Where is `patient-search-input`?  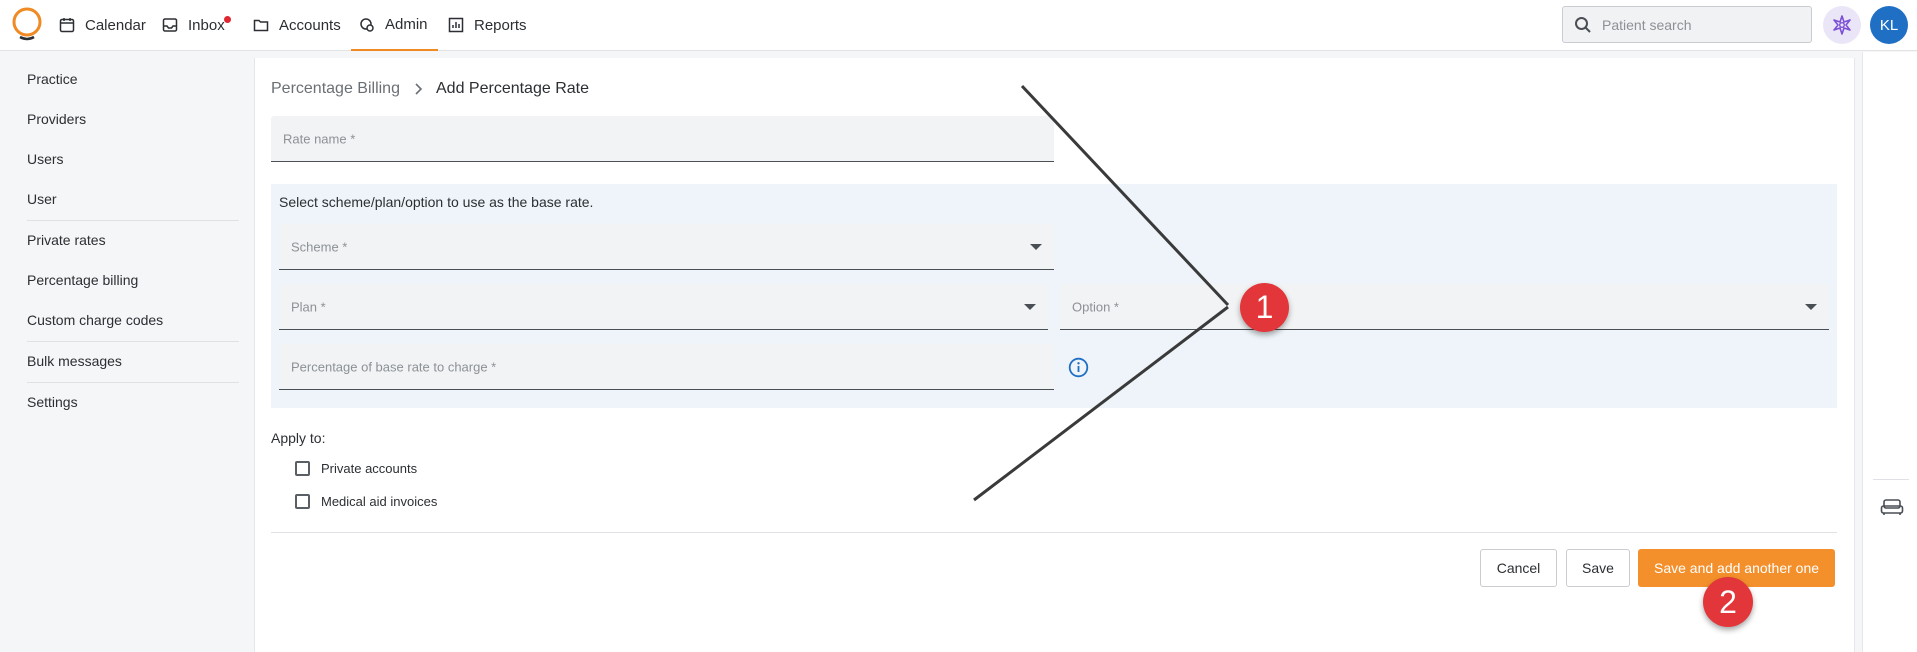
patient-search-input is located at coordinates (1697, 24).